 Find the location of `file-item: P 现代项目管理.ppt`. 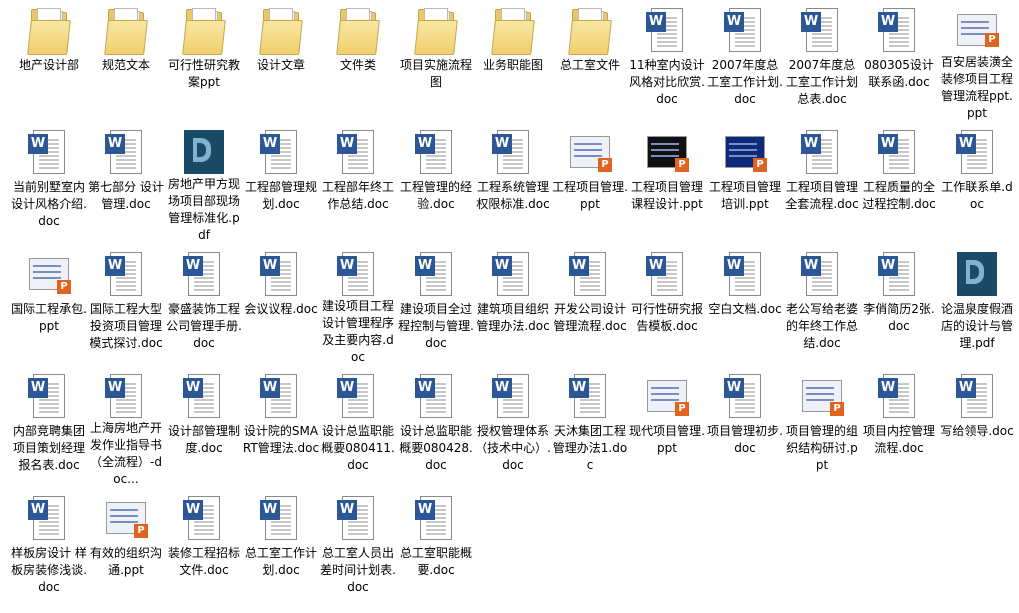

file-item: P 现代项目管理.ppt is located at coordinates (667, 428).